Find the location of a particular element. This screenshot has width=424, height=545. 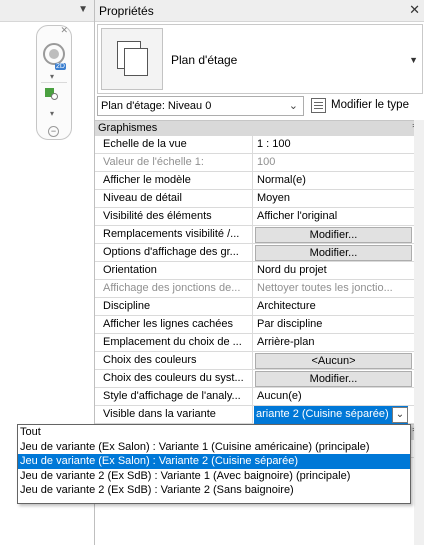

navigation-bar: ✕ 2D ▾ ▾ − is located at coordinates (54, 82).